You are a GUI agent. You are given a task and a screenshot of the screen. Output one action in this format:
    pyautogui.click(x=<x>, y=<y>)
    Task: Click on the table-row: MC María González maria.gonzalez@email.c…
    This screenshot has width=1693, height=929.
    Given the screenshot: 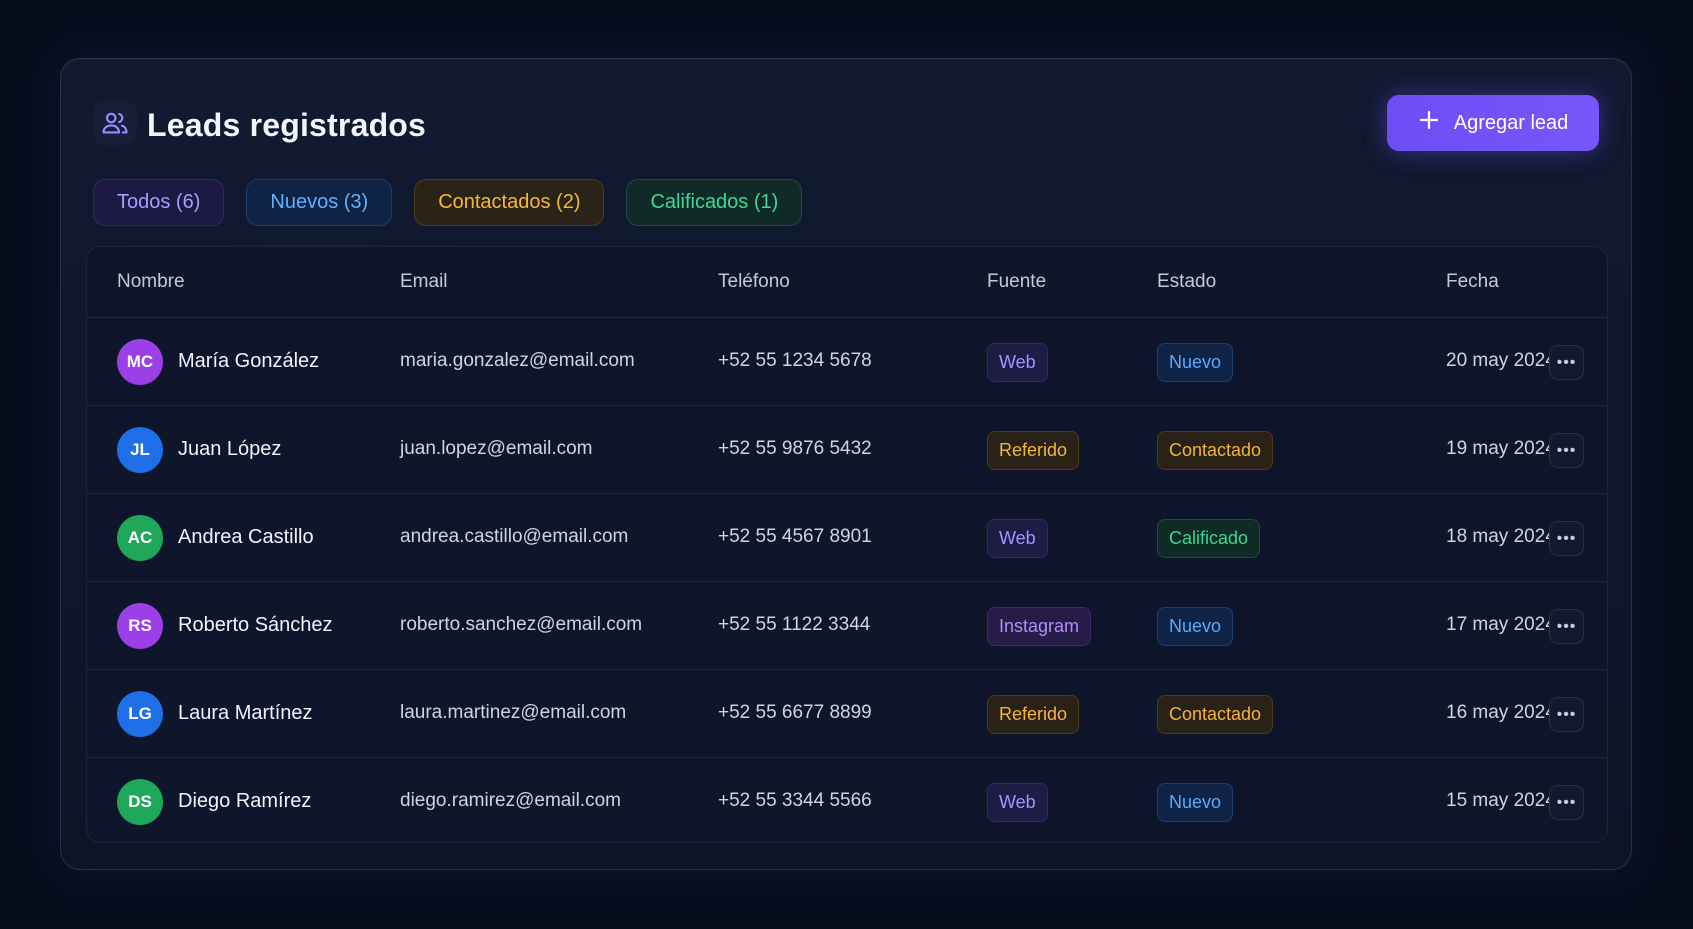 What is the action you would take?
    pyautogui.click(x=847, y=362)
    